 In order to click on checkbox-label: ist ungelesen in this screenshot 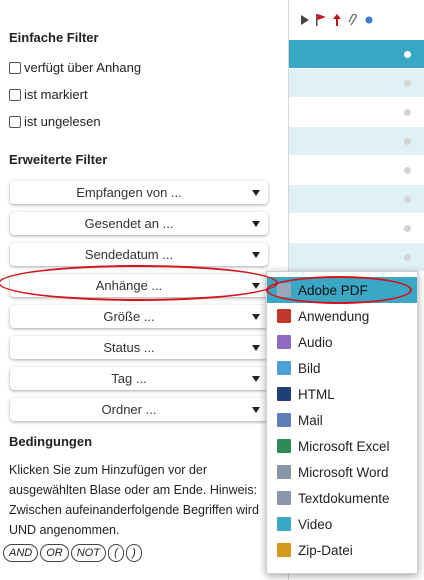, I will do `click(62, 121)`.